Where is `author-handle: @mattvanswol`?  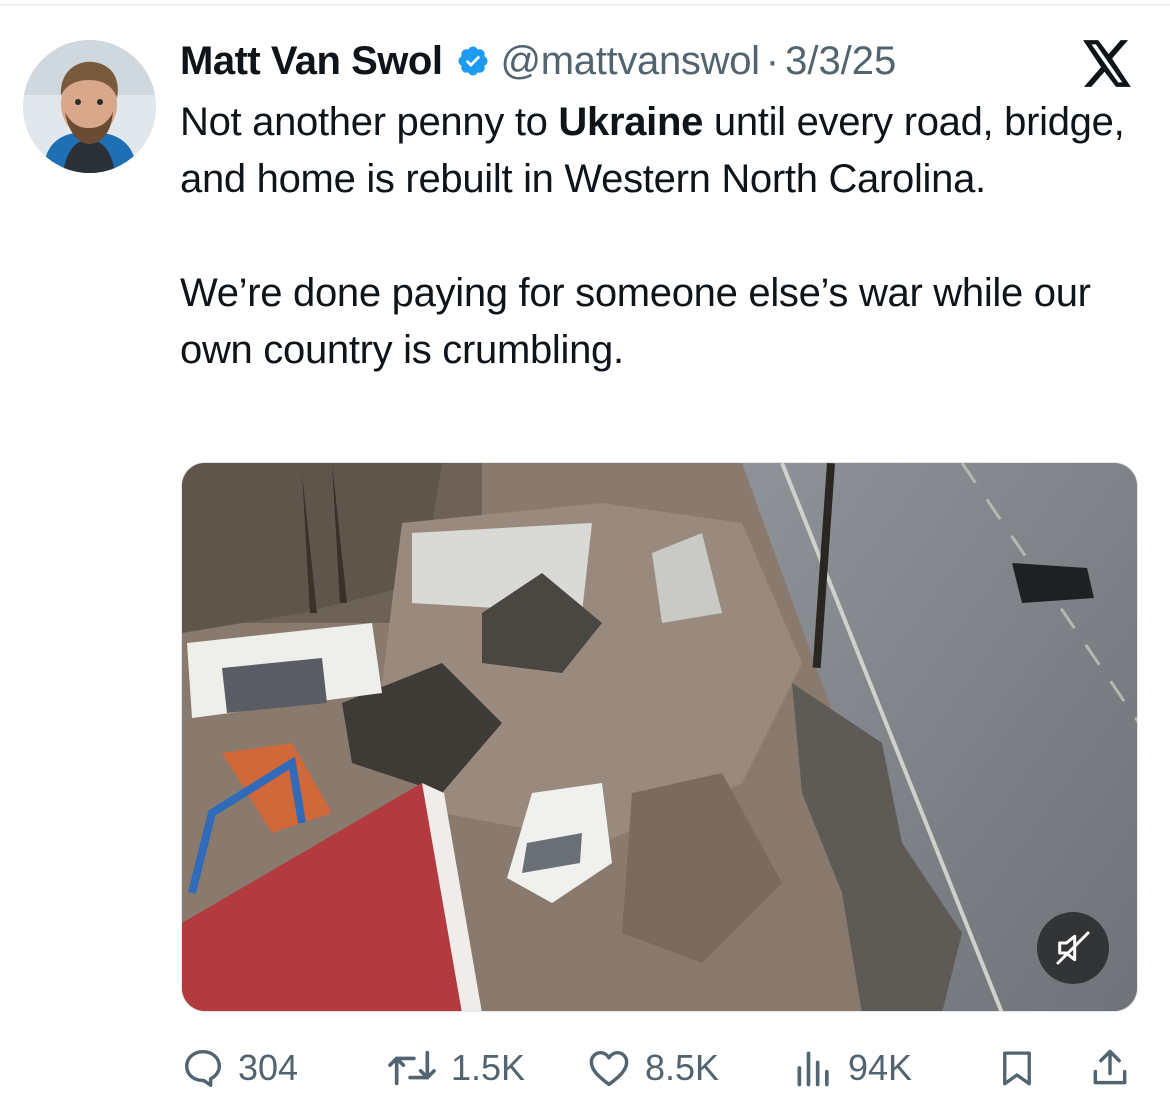 author-handle: @mattvanswol is located at coordinates (630, 61).